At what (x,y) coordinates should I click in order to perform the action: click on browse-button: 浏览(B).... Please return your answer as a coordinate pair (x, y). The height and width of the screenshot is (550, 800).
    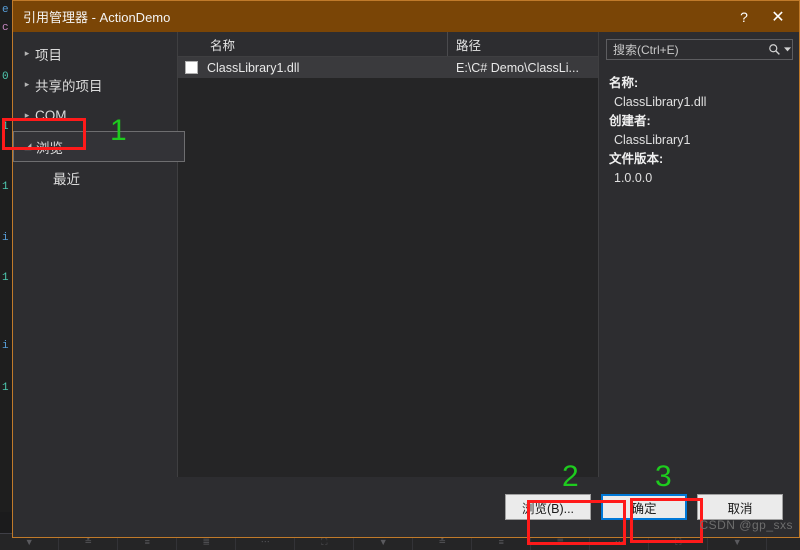
    Looking at the image, I should click on (548, 507).